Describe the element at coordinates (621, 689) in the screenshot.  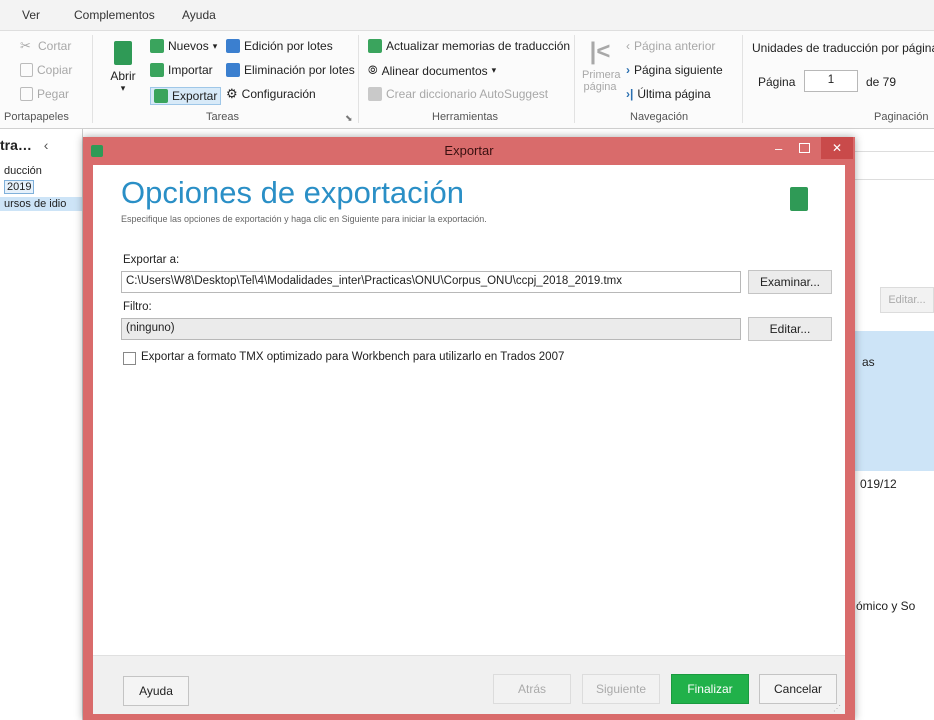
I see `next-button: Siguiente` at that location.